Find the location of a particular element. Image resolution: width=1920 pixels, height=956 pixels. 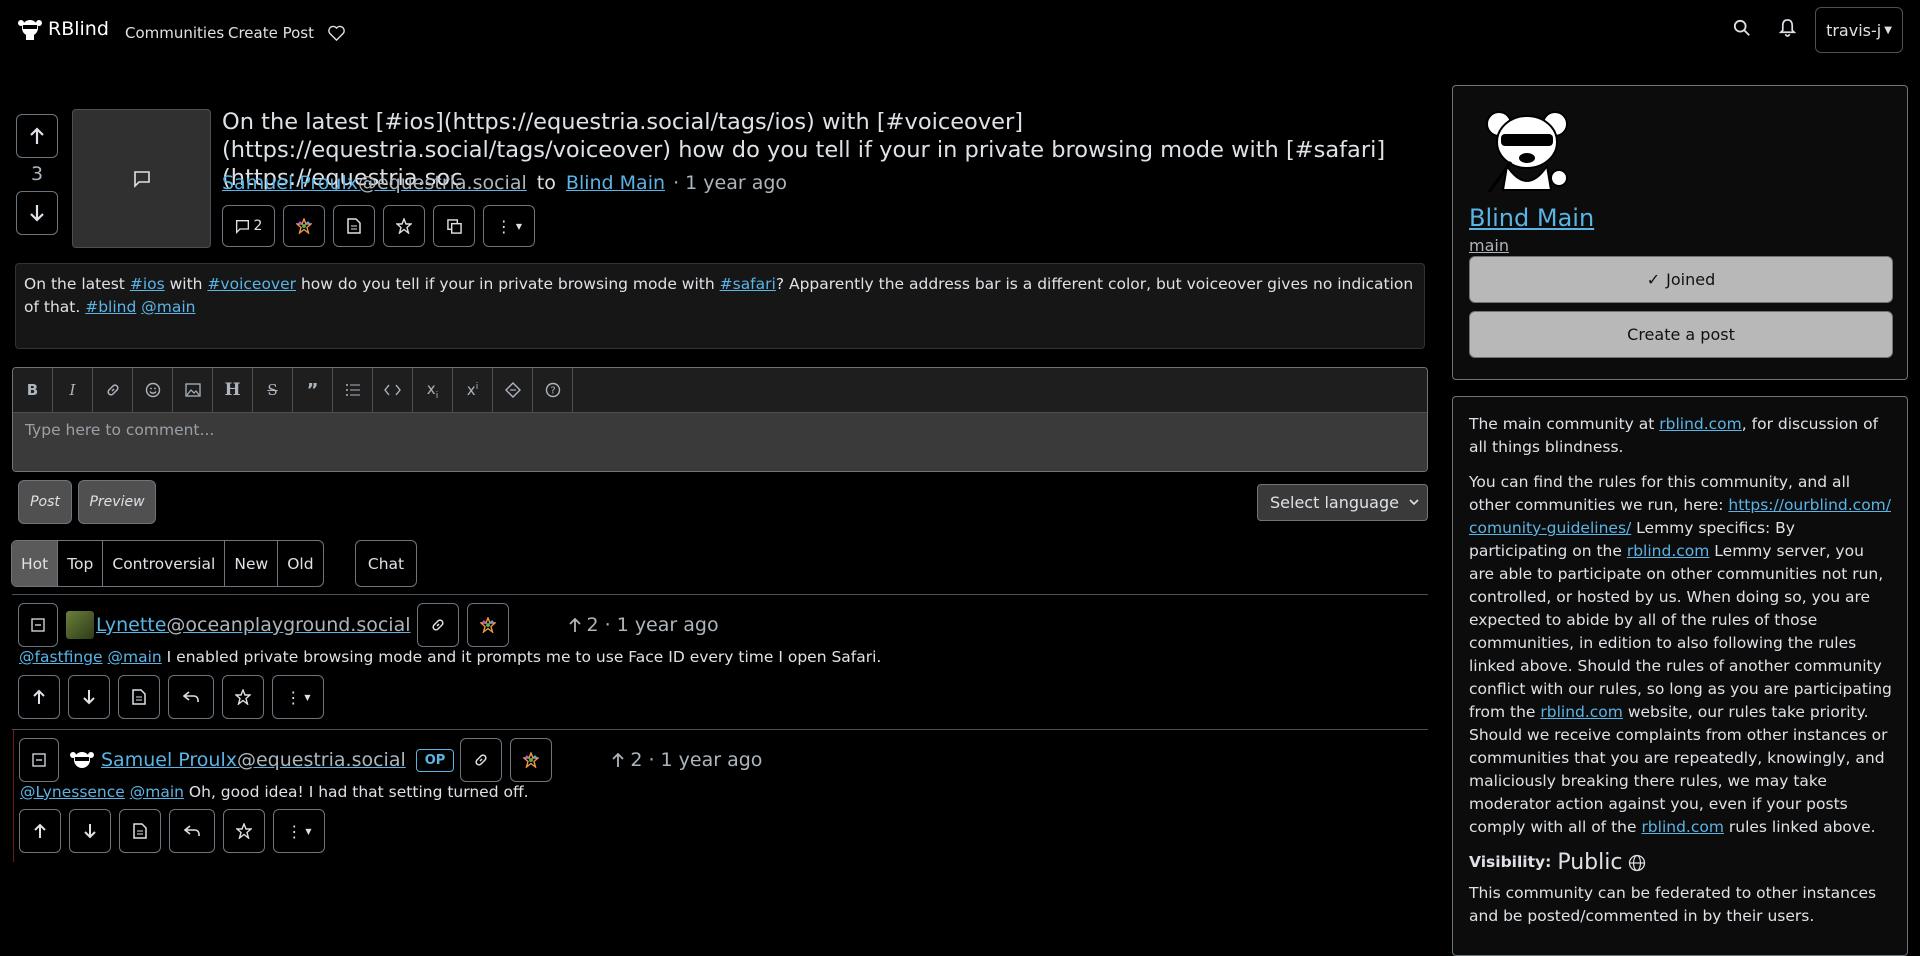

post-comment-button: Post is located at coordinates (45, 502).